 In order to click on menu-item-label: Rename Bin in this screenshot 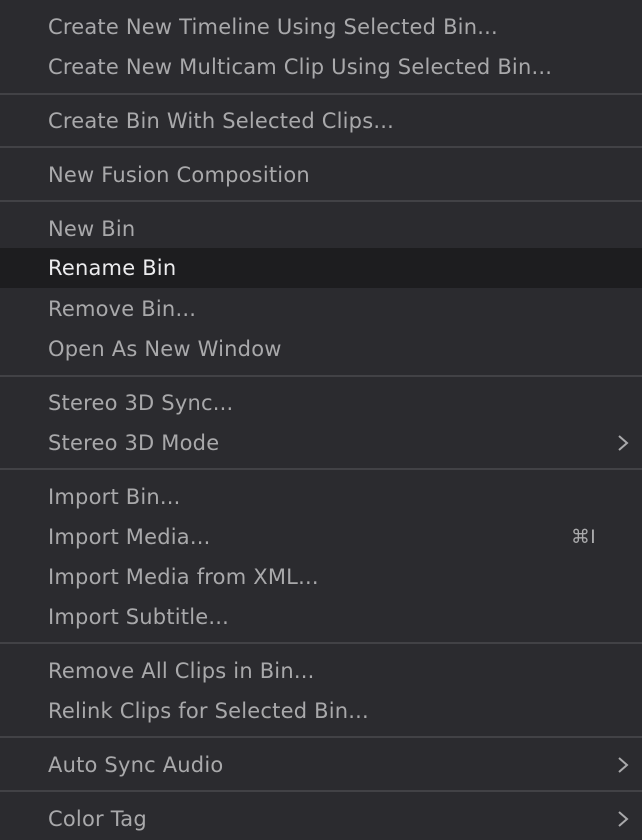, I will do `click(112, 268)`.